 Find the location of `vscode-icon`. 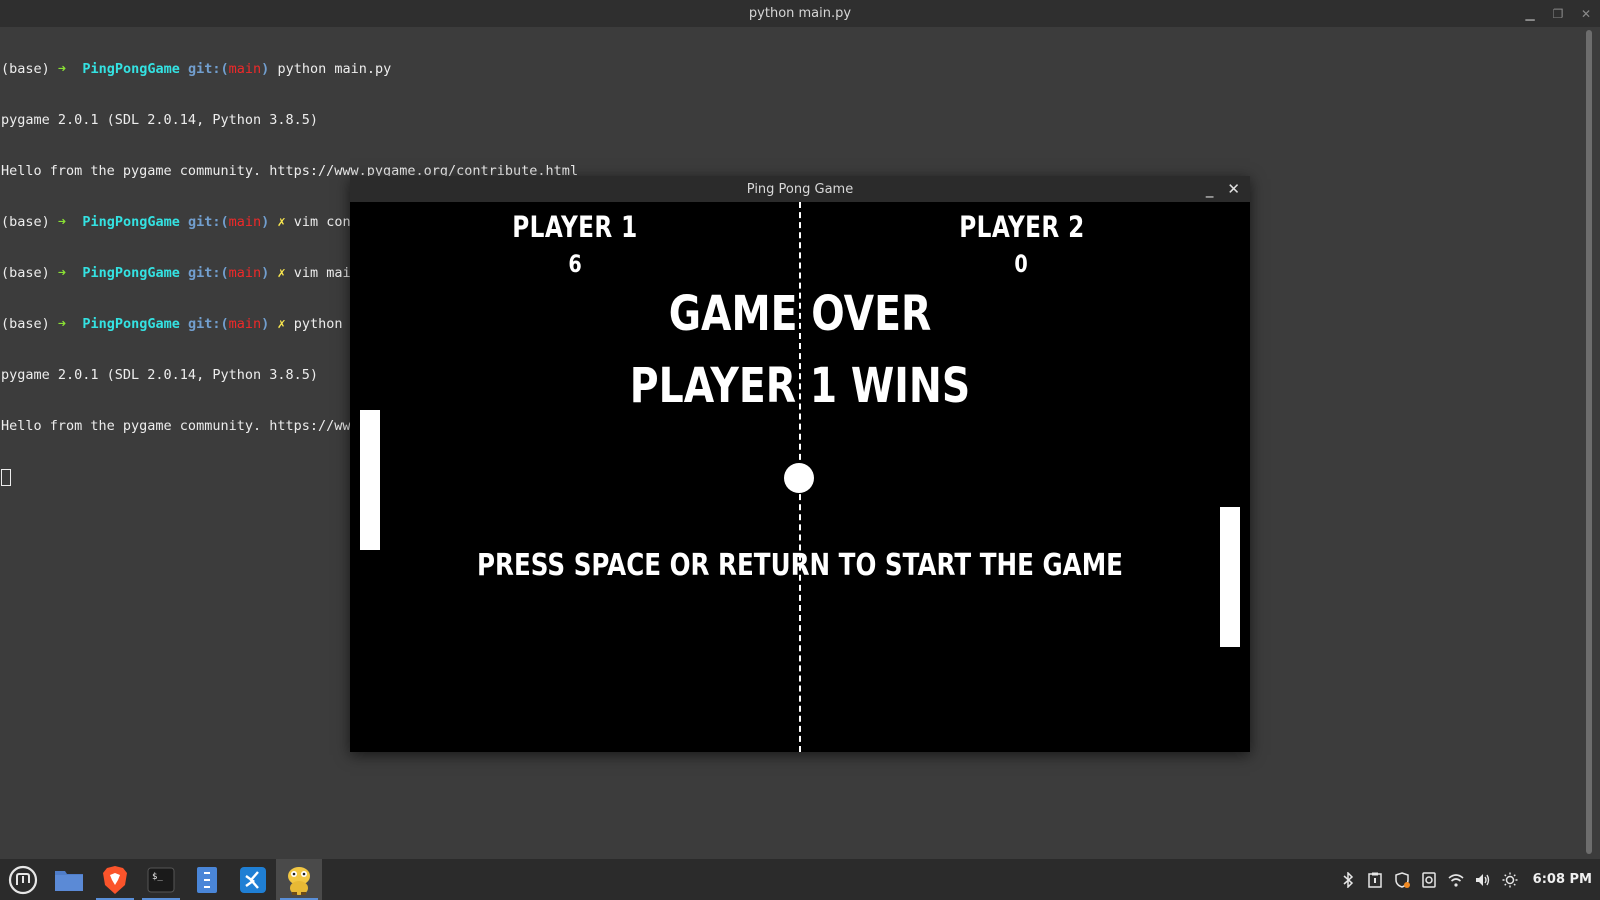

vscode-icon is located at coordinates (253, 879).